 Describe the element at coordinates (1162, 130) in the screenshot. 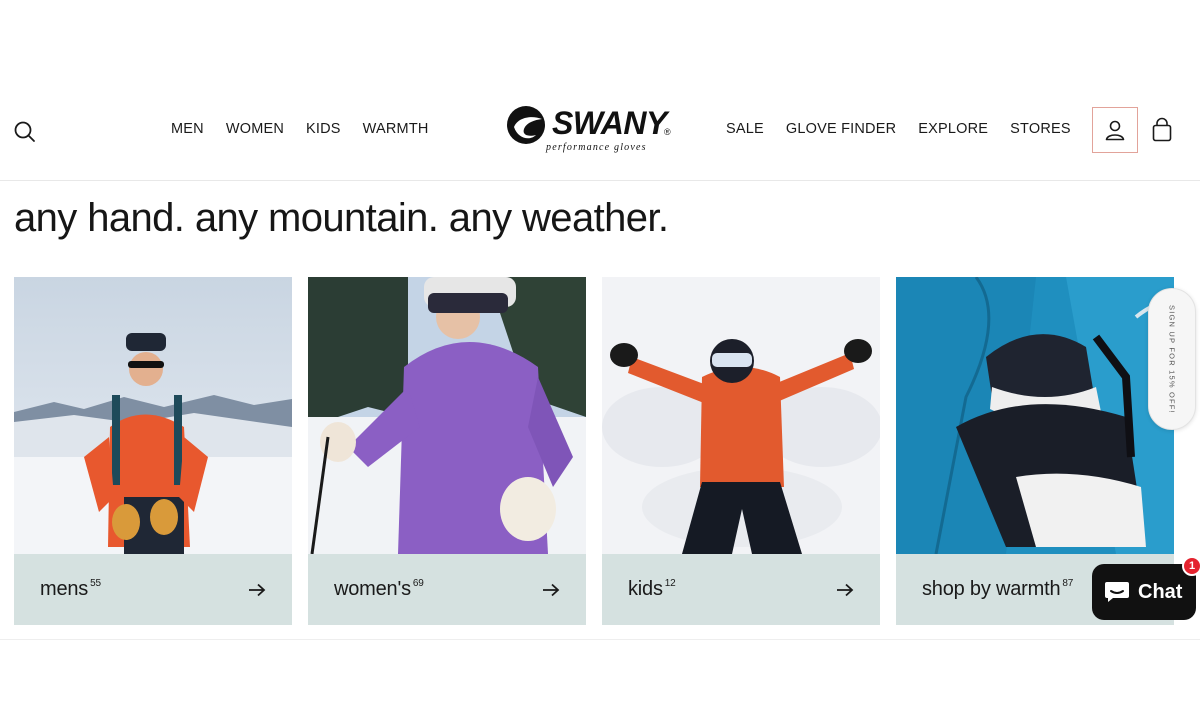

I see `shopping-bag-icon` at that location.